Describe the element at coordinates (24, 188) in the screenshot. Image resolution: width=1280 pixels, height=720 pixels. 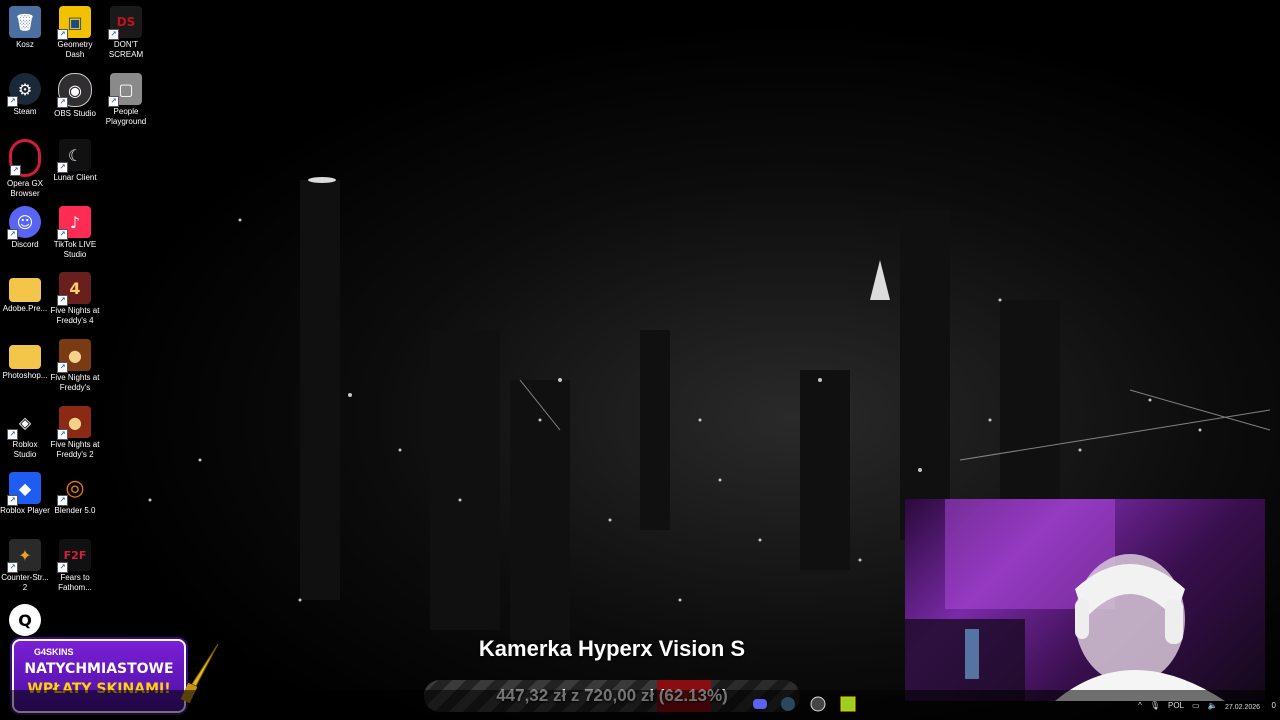
I see `desktop-icon-label: Opera GX Browser` at that location.